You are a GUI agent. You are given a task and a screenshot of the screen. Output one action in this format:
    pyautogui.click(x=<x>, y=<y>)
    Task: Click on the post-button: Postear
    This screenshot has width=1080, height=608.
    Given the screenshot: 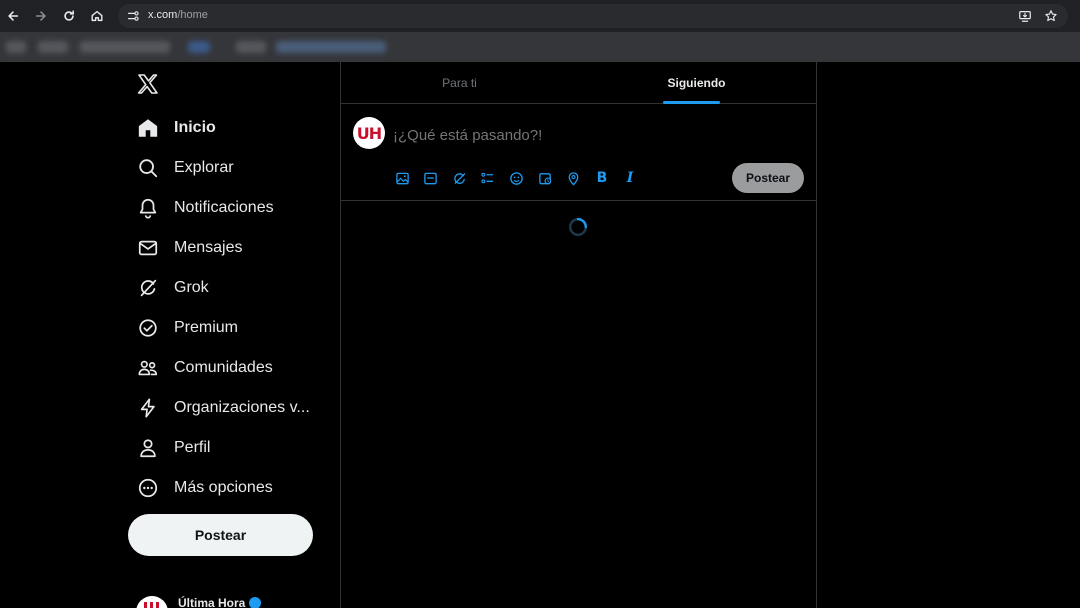 What is the action you would take?
    pyautogui.click(x=220, y=535)
    